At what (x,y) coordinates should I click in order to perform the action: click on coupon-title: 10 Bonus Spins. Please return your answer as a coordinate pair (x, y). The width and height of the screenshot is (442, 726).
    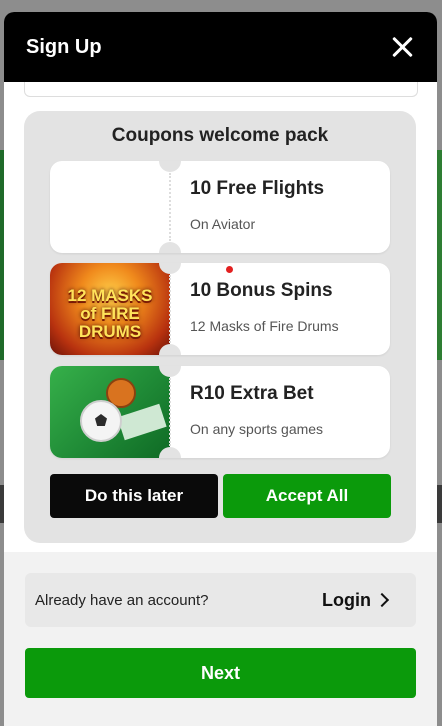
    Looking at the image, I should click on (261, 290).